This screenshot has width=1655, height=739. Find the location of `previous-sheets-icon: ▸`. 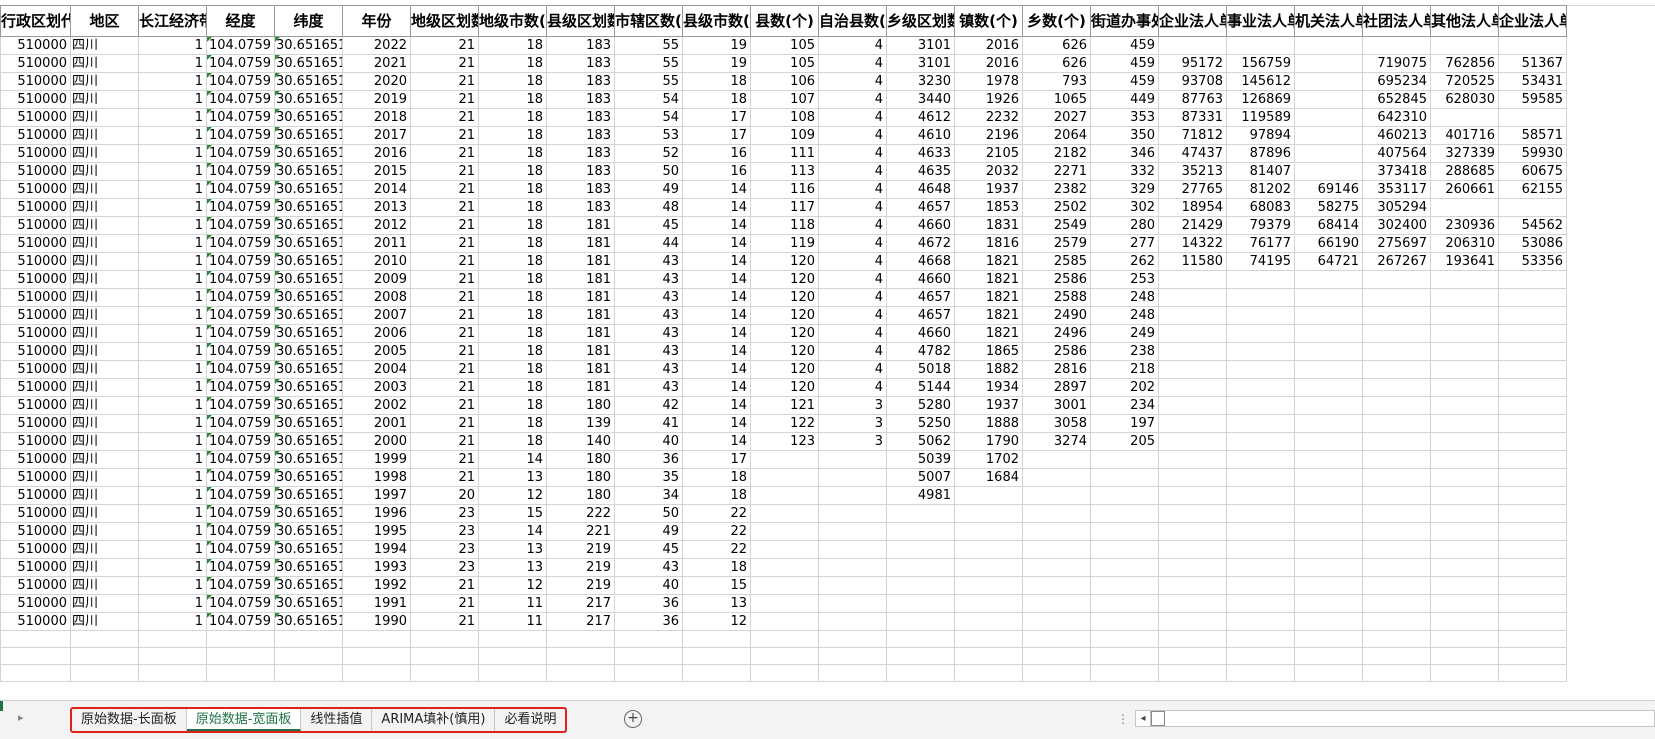

previous-sheets-icon: ▸ is located at coordinates (21, 717).